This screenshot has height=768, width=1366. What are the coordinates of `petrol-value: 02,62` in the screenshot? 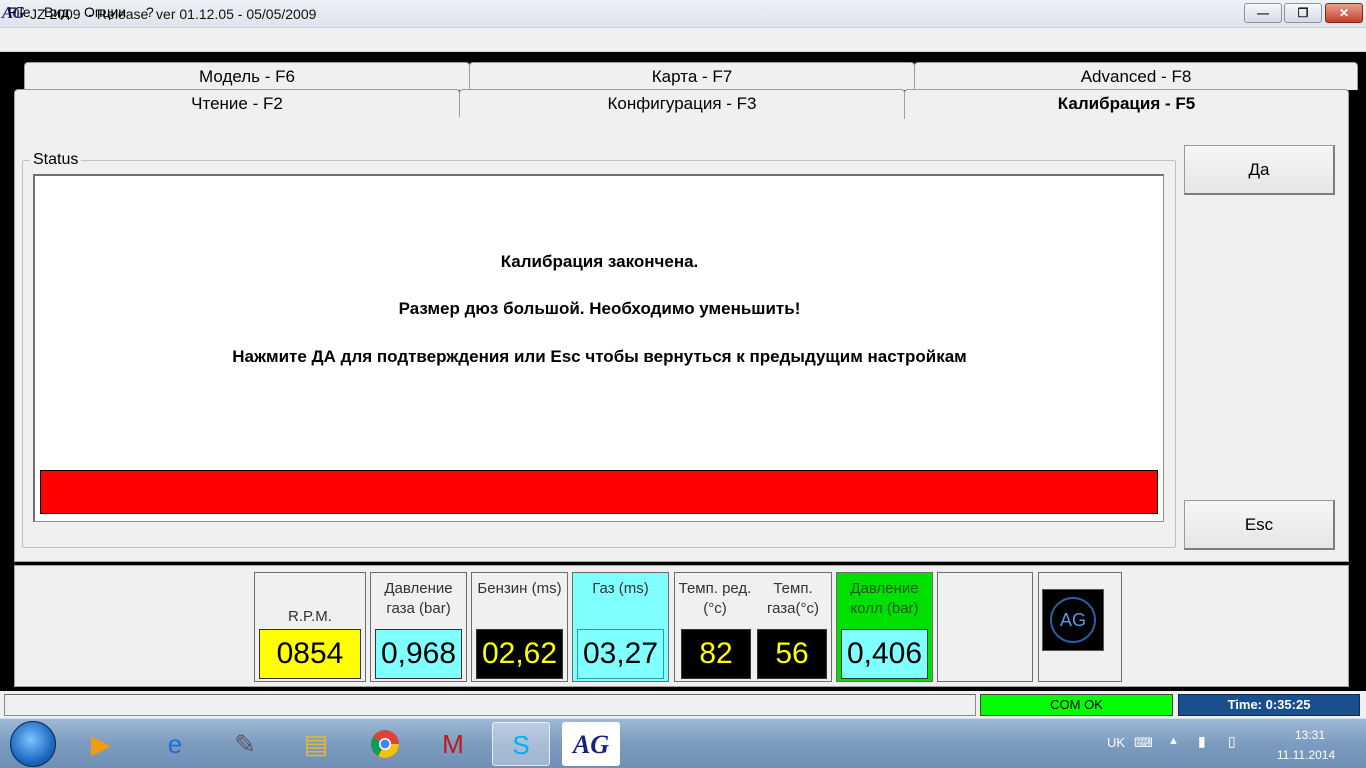 It's located at (519, 654).